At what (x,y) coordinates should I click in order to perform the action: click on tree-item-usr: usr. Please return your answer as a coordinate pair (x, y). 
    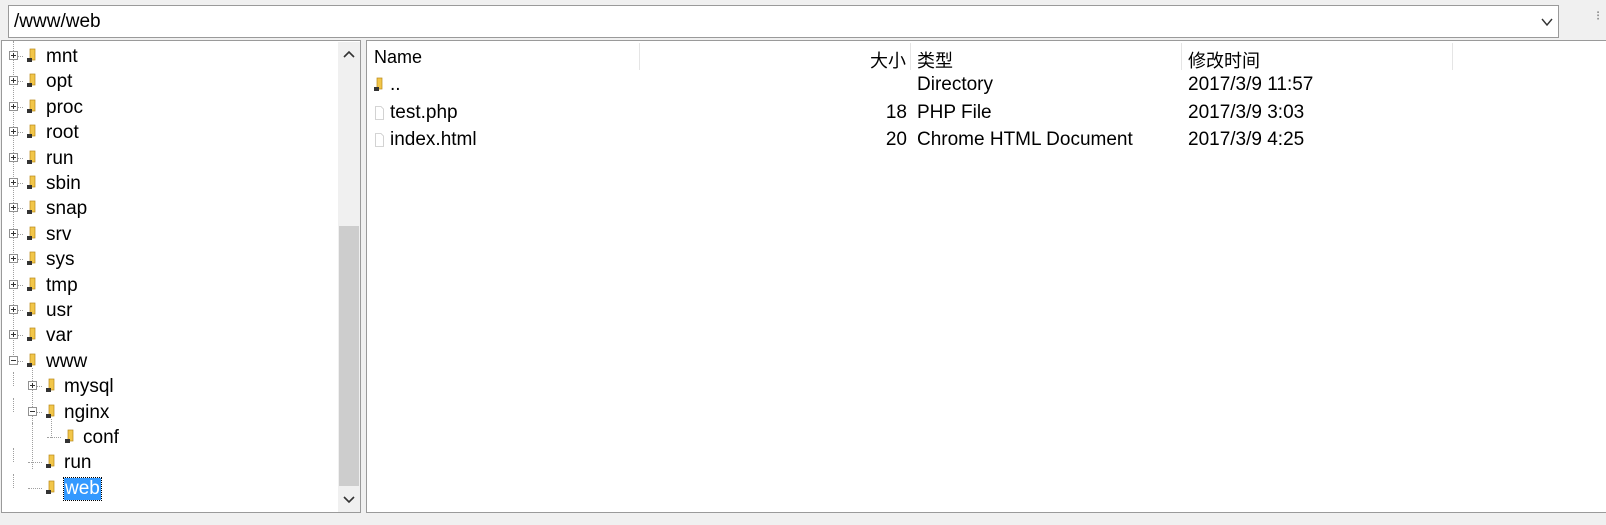
    Looking at the image, I should click on (167, 311).